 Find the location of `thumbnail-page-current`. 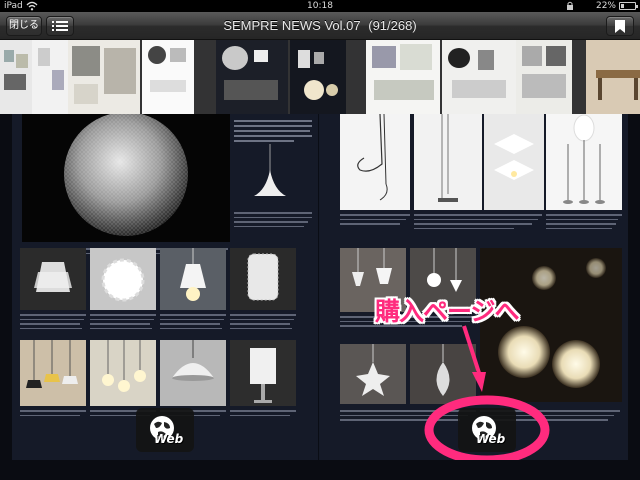

thumbnail-page-current is located at coordinates (318, 77).